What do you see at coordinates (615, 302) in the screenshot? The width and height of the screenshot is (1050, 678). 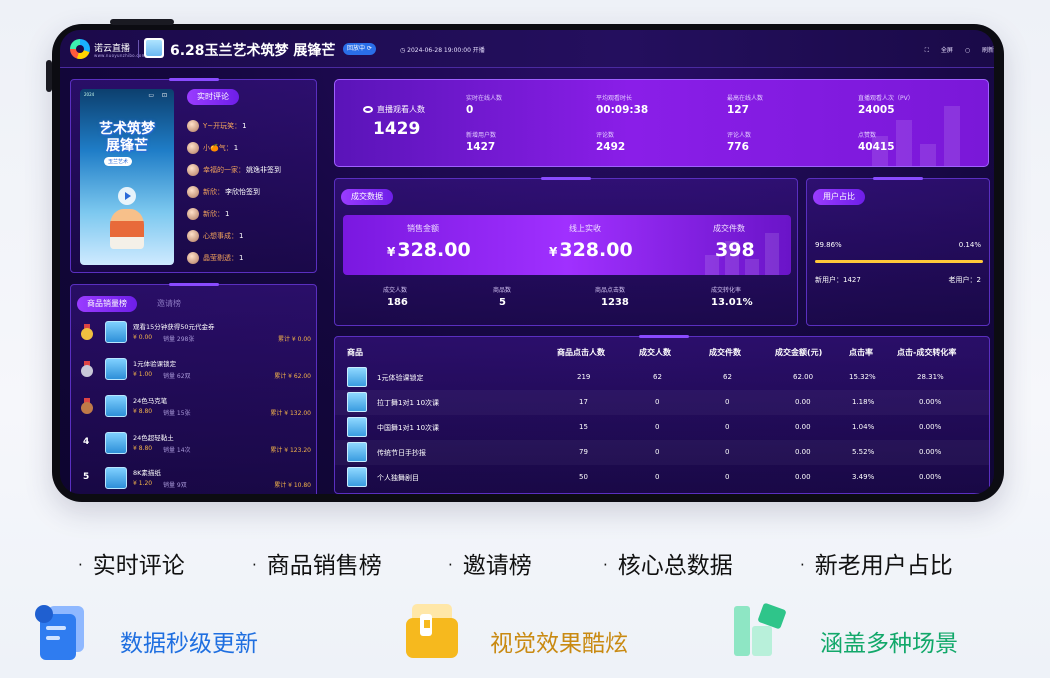 I see `deal-small-value: 1238` at bounding box center [615, 302].